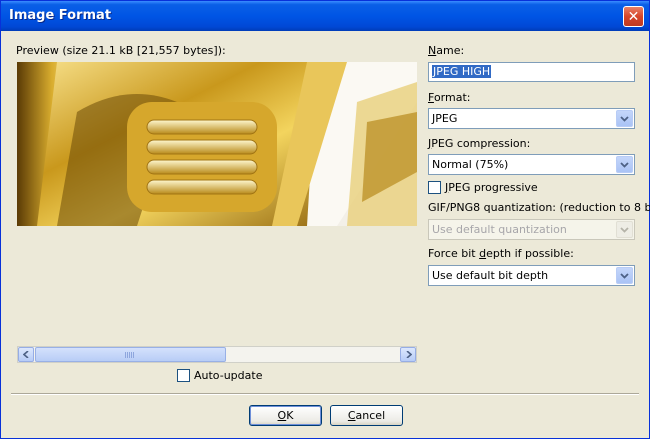 This screenshot has height=439, width=650. What do you see at coordinates (449, 97) in the screenshot?
I see `format-label: Format:` at bounding box center [449, 97].